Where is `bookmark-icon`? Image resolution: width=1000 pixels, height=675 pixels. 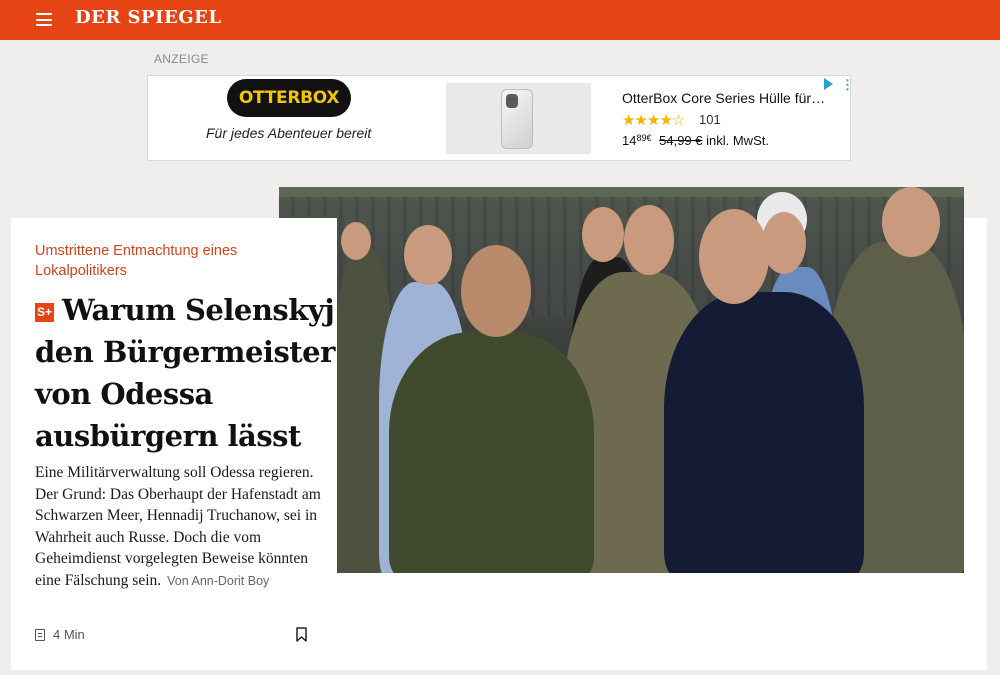
bookmark-icon is located at coordinates (301, 634).